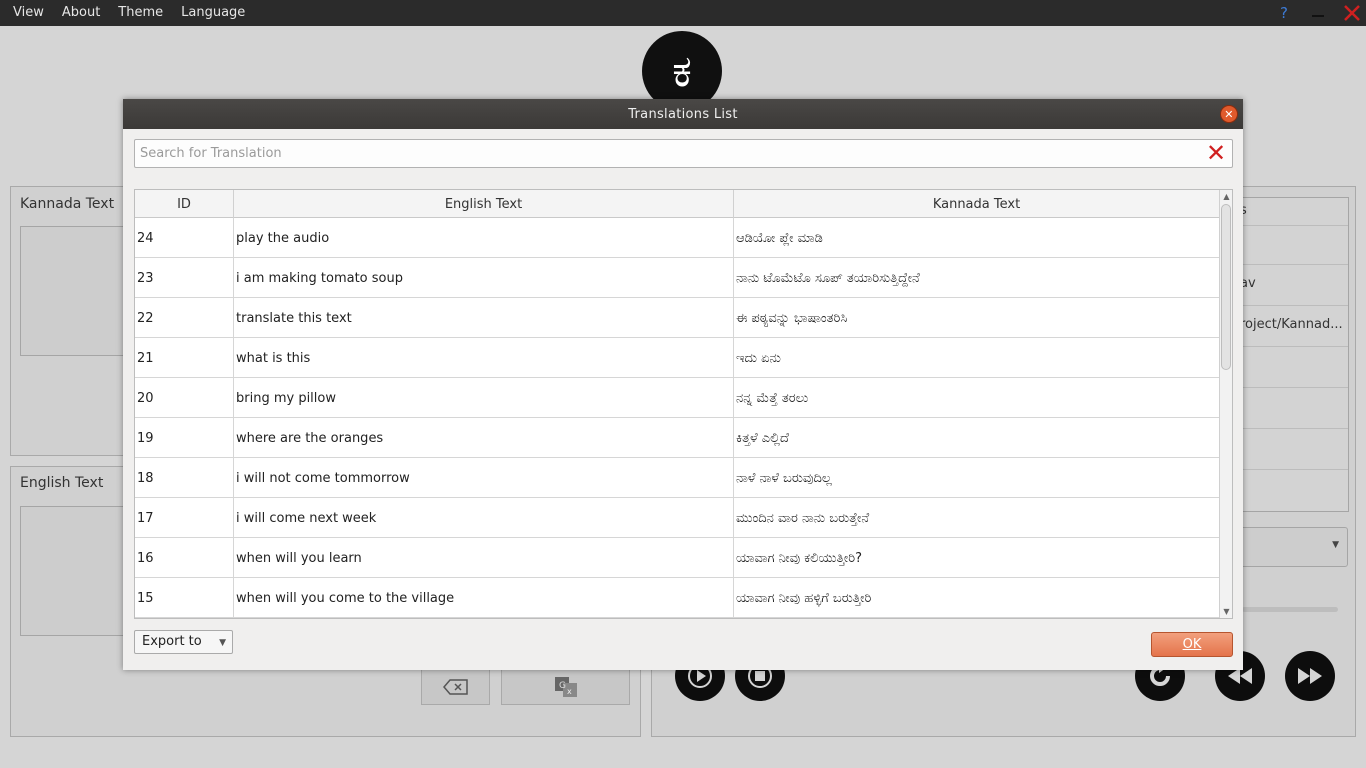 Image resolution: width=1366 pixels, height=768 pixels. What do you see at coordinates (67, 204) in the screenshot?
I see `kannada-text-label: Kannada Text` at bounding box center [67, 204].